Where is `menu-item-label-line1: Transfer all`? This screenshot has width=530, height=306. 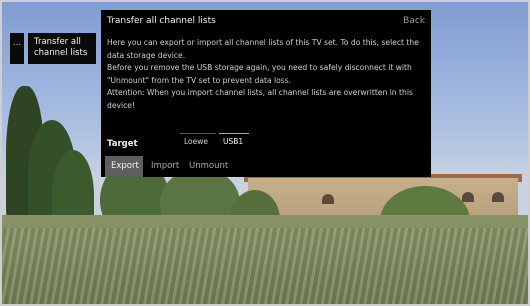 menu-item-label-line1: Transfer all is located at coordinates (57, 42).